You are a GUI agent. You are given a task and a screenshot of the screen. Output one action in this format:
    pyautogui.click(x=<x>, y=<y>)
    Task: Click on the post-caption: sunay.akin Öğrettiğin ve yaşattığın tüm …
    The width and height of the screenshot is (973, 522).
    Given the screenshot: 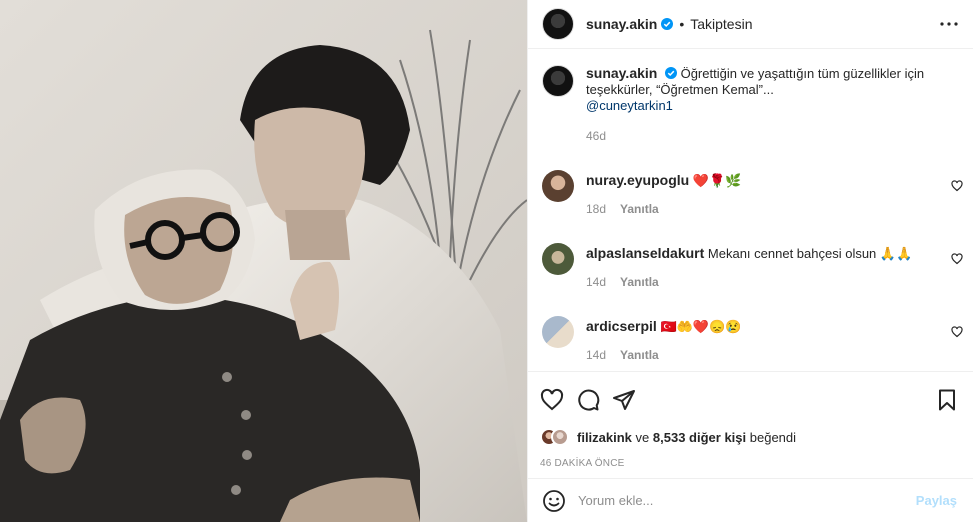 What is the action you would take?
    pyautogui.click(x=749, y=104)
    